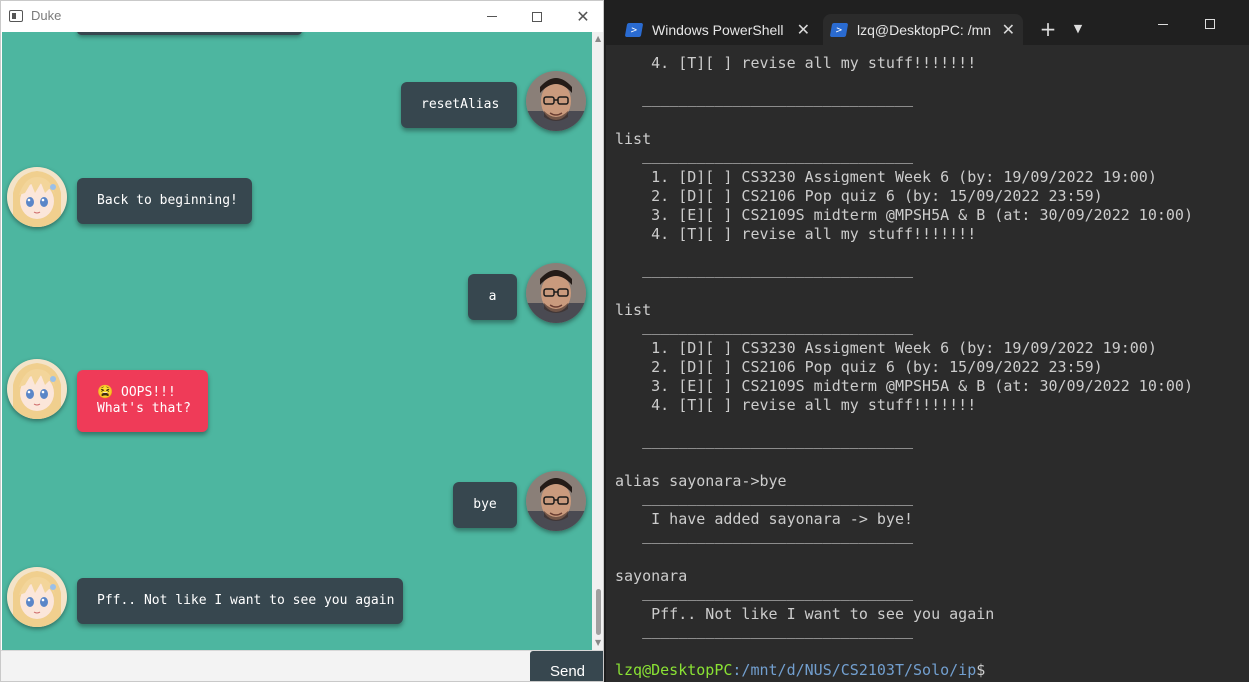 This screenshot has width=1249, height=682. Describe the element at coordinates (246, 600) in the screenshot. I see `message-text: Pff.. Not like I want to see you again` at that location.